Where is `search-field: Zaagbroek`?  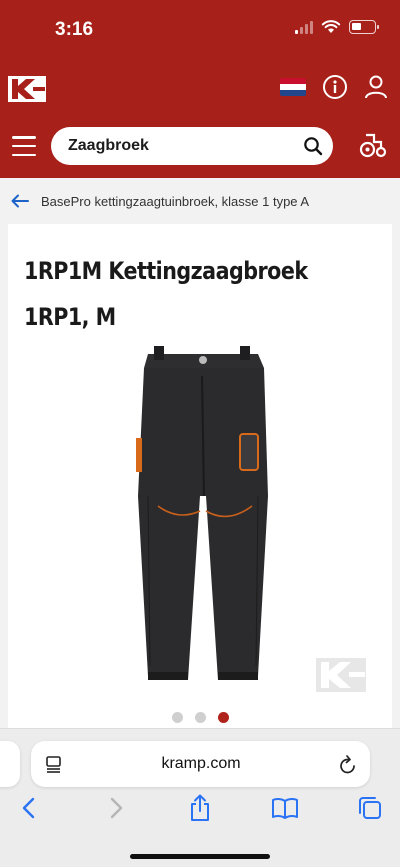 search-field: Zaagbroek is located at coordinates (192, 146).